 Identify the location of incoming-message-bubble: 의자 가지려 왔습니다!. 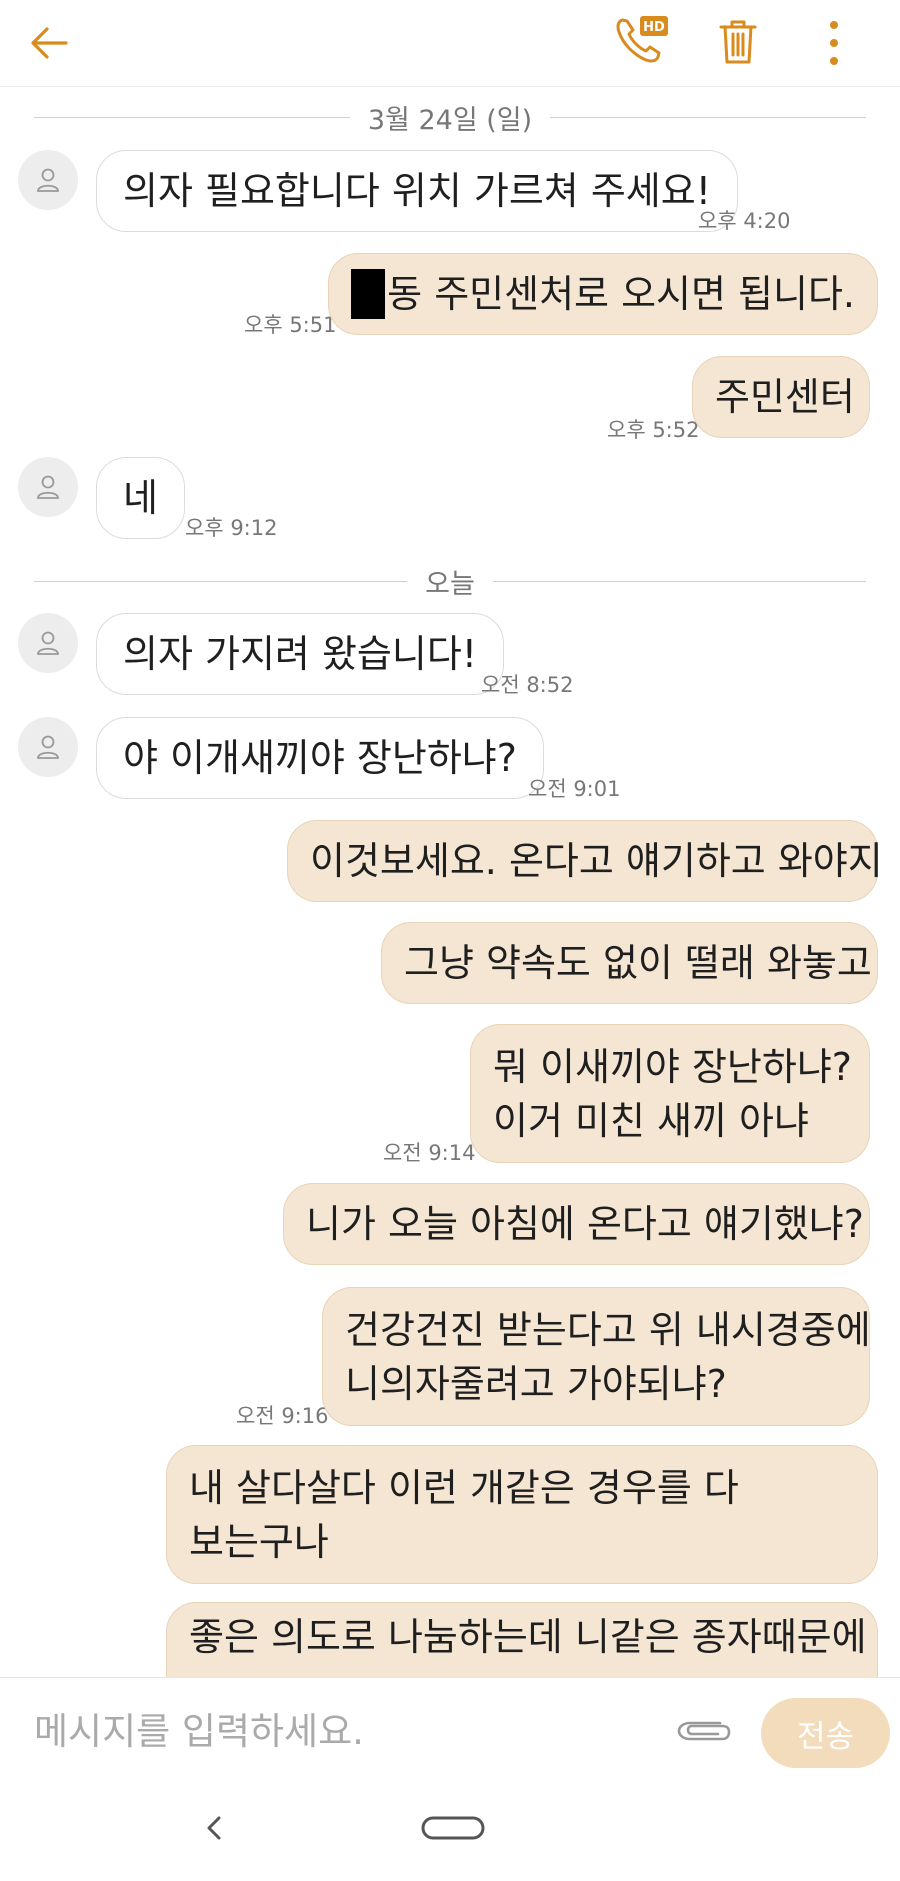
(300, 654).